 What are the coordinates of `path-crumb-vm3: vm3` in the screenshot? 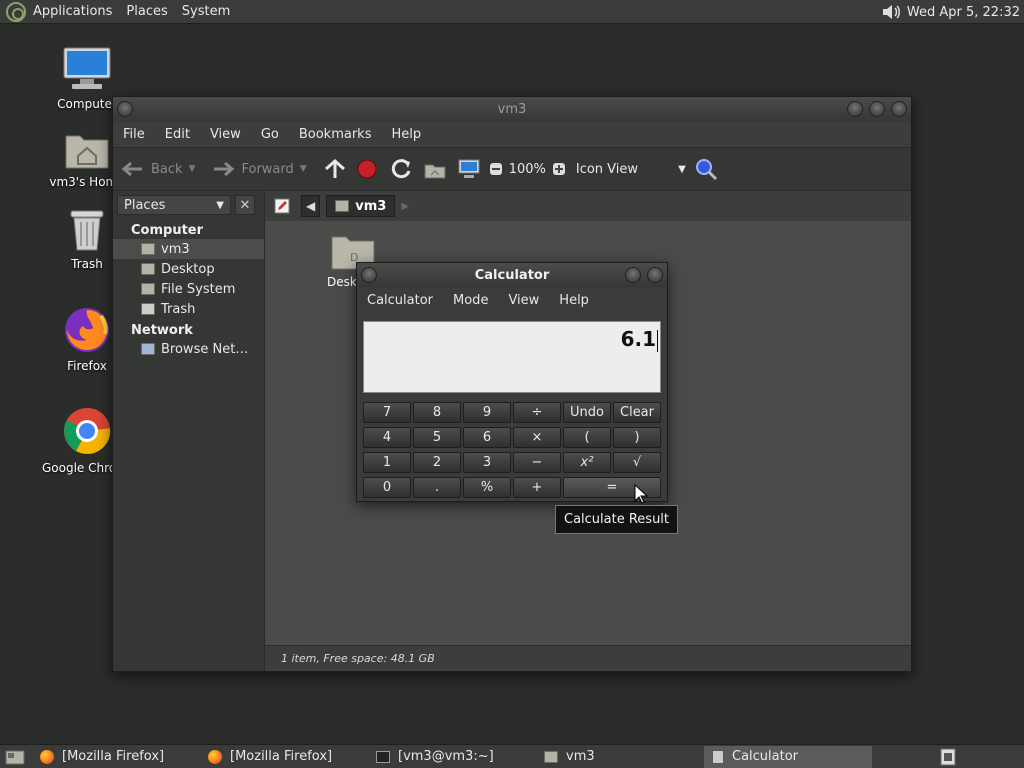 It's located at (361, 206).